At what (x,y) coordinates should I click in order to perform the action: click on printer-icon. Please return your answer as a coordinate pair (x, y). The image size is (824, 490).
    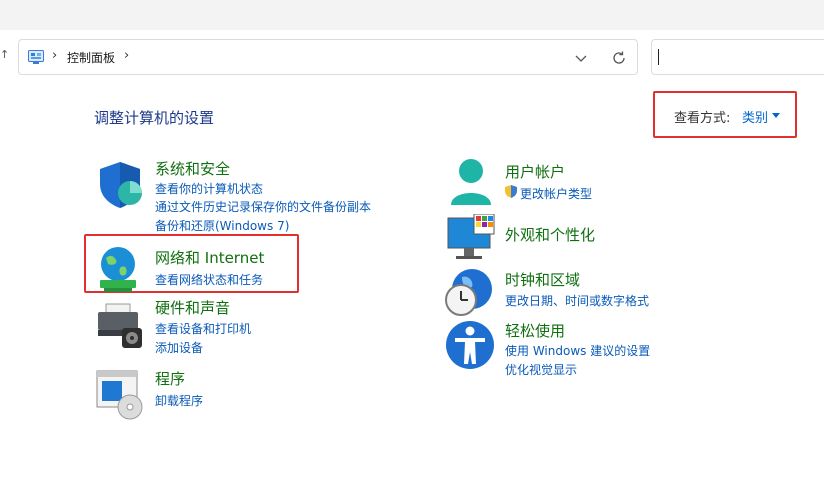
    Looking at the image, I should click on (122, 326).